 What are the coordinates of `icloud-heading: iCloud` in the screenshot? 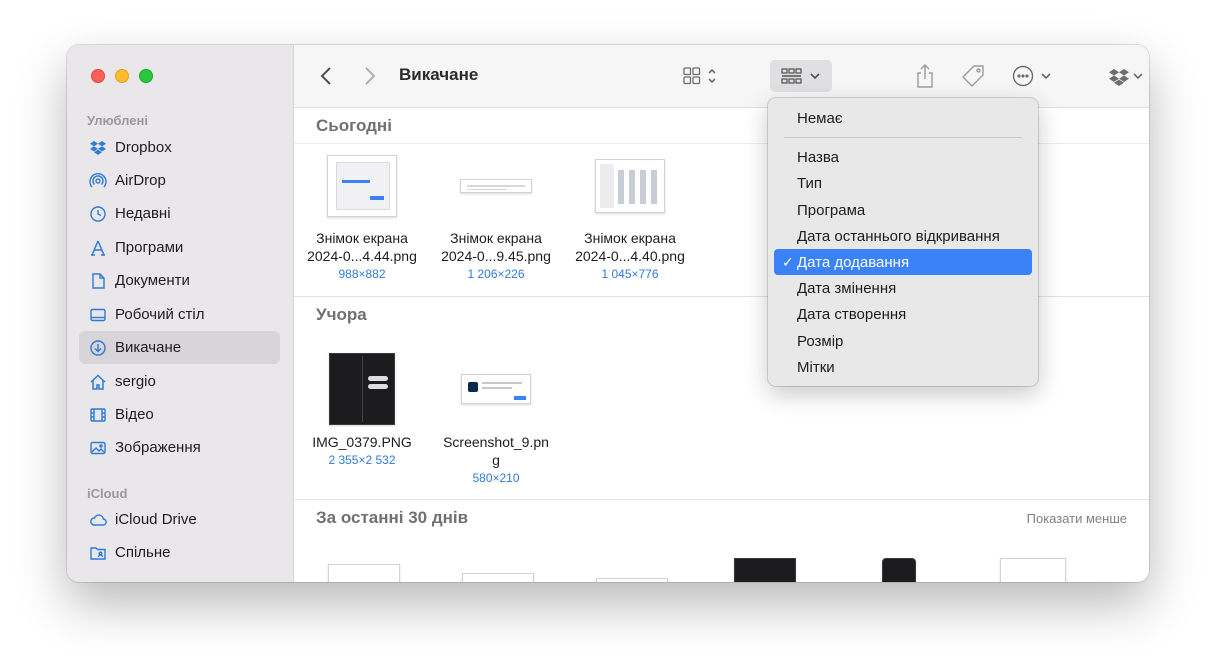 It's located at (107, 493).